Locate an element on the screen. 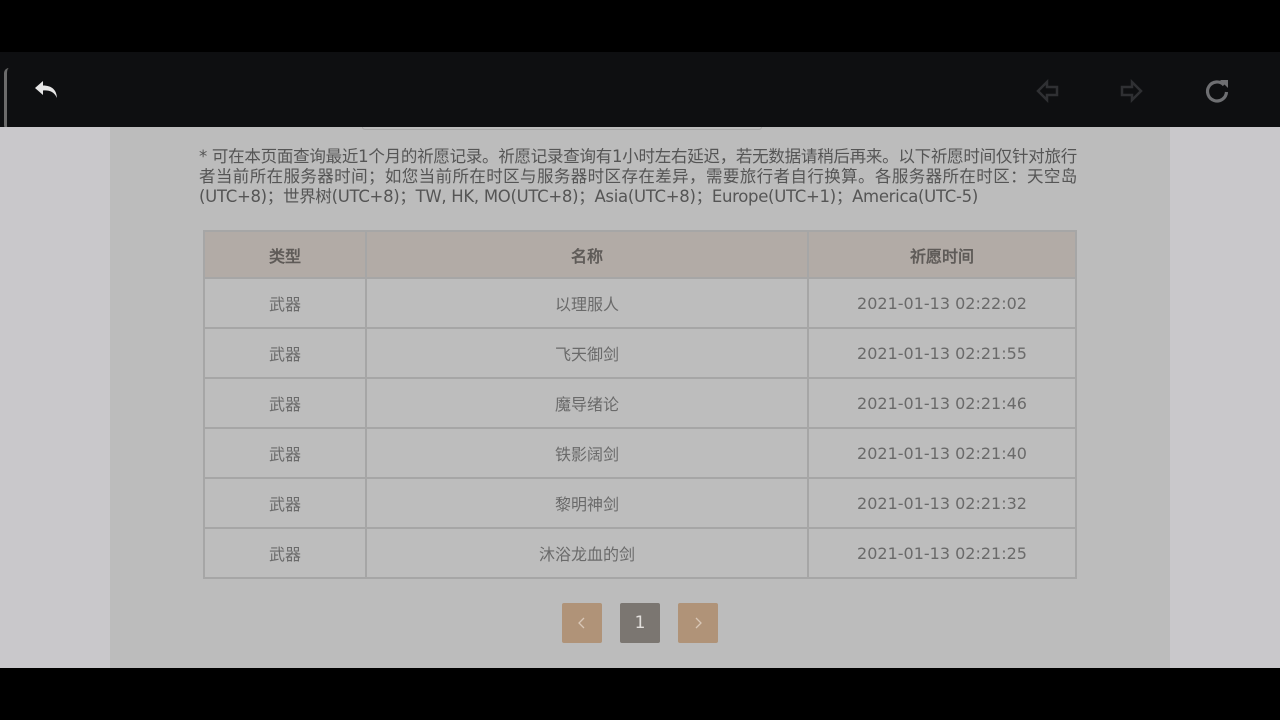 The height and width of the screenshot is (720, 1280). table-row: 武器 铁影阔剑 2021-01-13 02:21:40 is located at coordinates (640, 453).